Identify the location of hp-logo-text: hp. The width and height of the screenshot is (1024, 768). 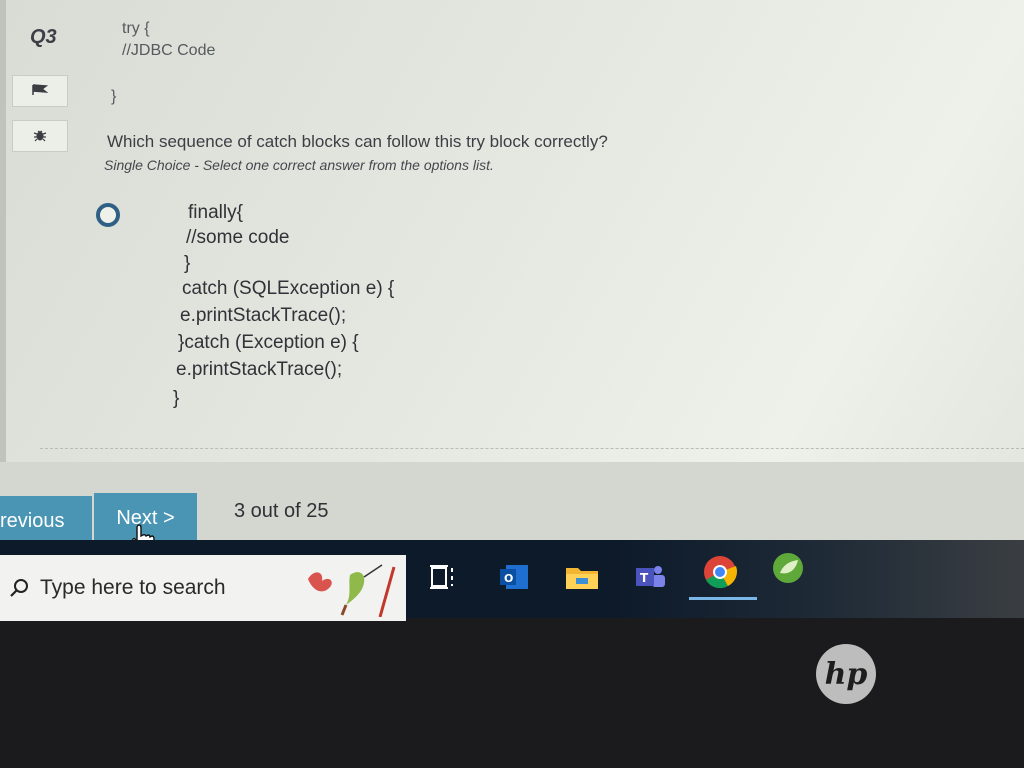
(846, 674).